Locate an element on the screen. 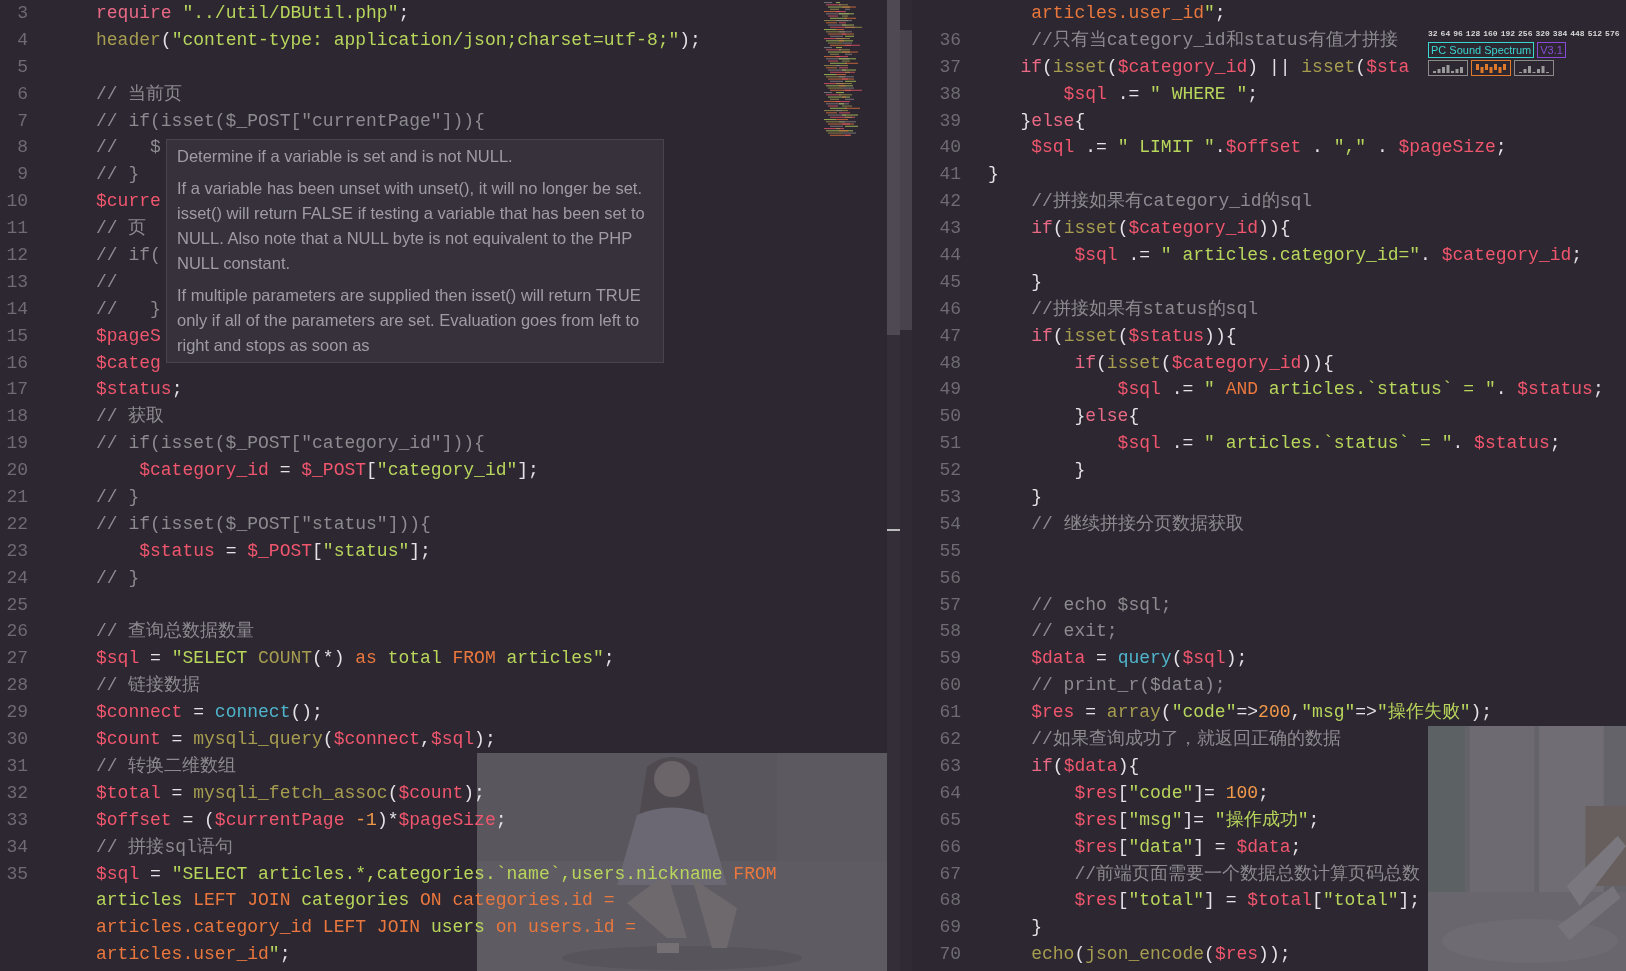 This screenshot has height=971, width=1626. line-number: 52 is located at coordinates (950, 470).